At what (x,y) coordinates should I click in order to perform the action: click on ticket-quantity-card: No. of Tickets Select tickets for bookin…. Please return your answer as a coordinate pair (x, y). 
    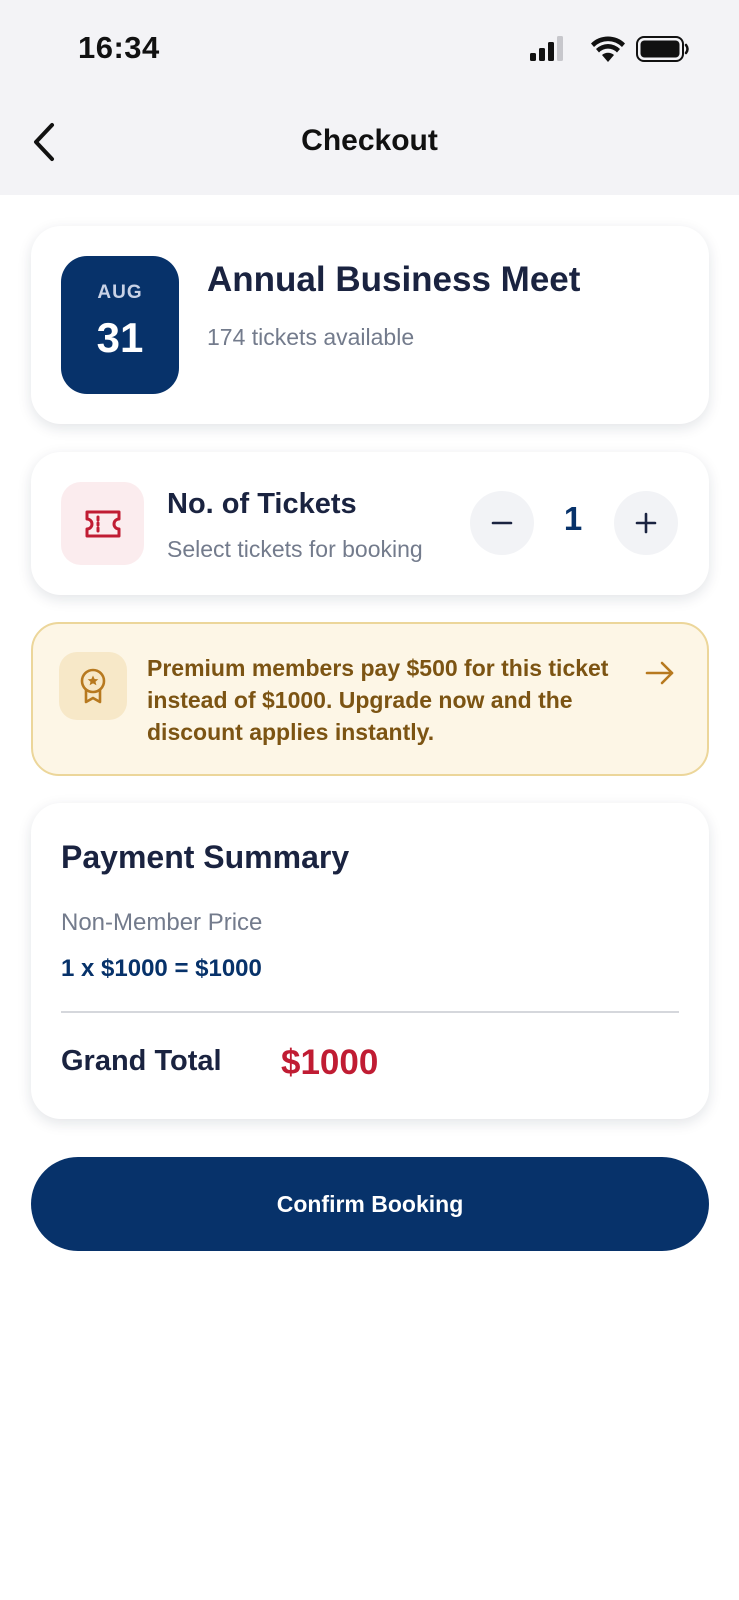
    Looking at the image, I should click on (370, 523).